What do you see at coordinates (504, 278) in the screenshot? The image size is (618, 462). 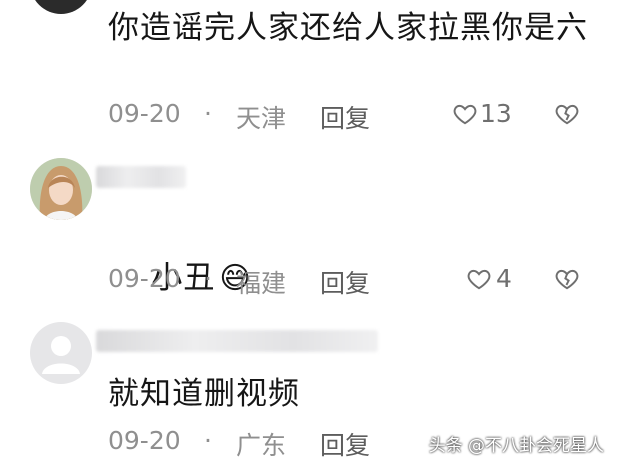 I see `like-count: 4` at bounding box center [504, 278].